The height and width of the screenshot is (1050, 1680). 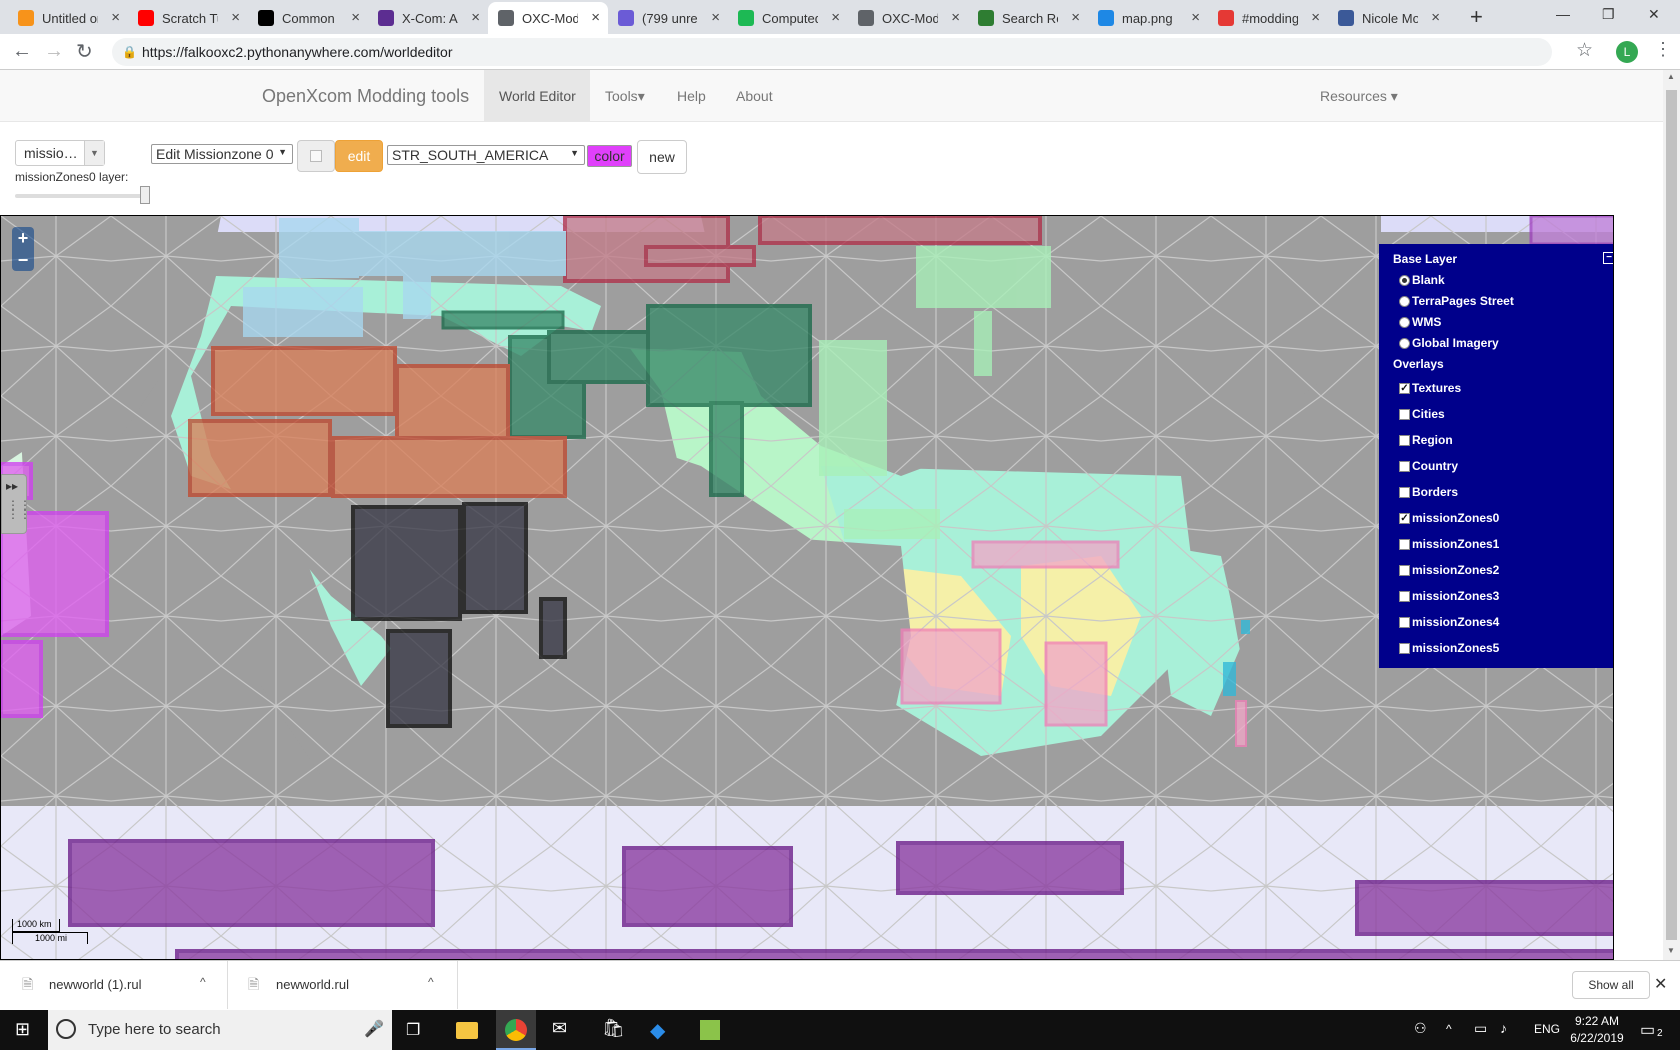 I want to click on browser-tab: Nicole Mo ×, so click(x=1388, y=18).